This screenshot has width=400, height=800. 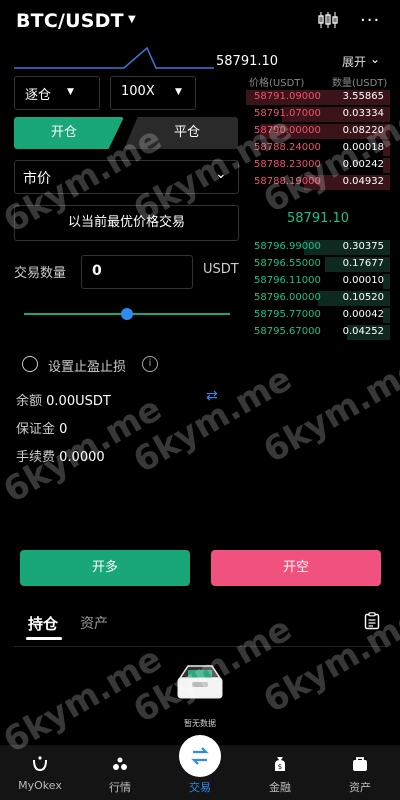 I want to click on orderbook-qty-header: 数量(USDT), so click(x=360, y=83).